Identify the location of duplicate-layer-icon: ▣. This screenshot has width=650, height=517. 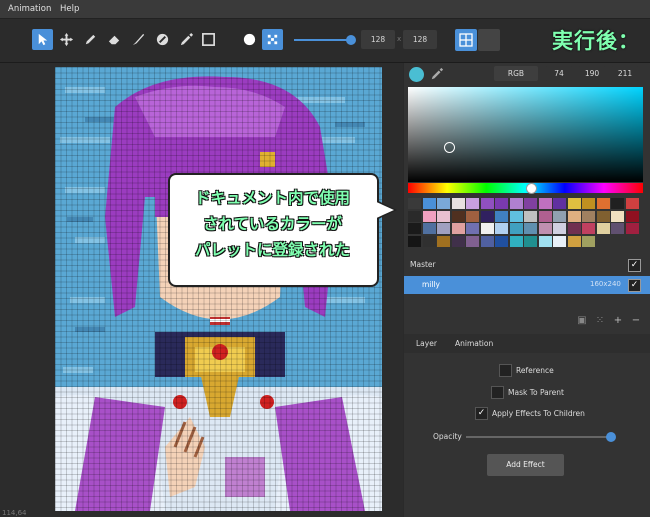
(582, 321).